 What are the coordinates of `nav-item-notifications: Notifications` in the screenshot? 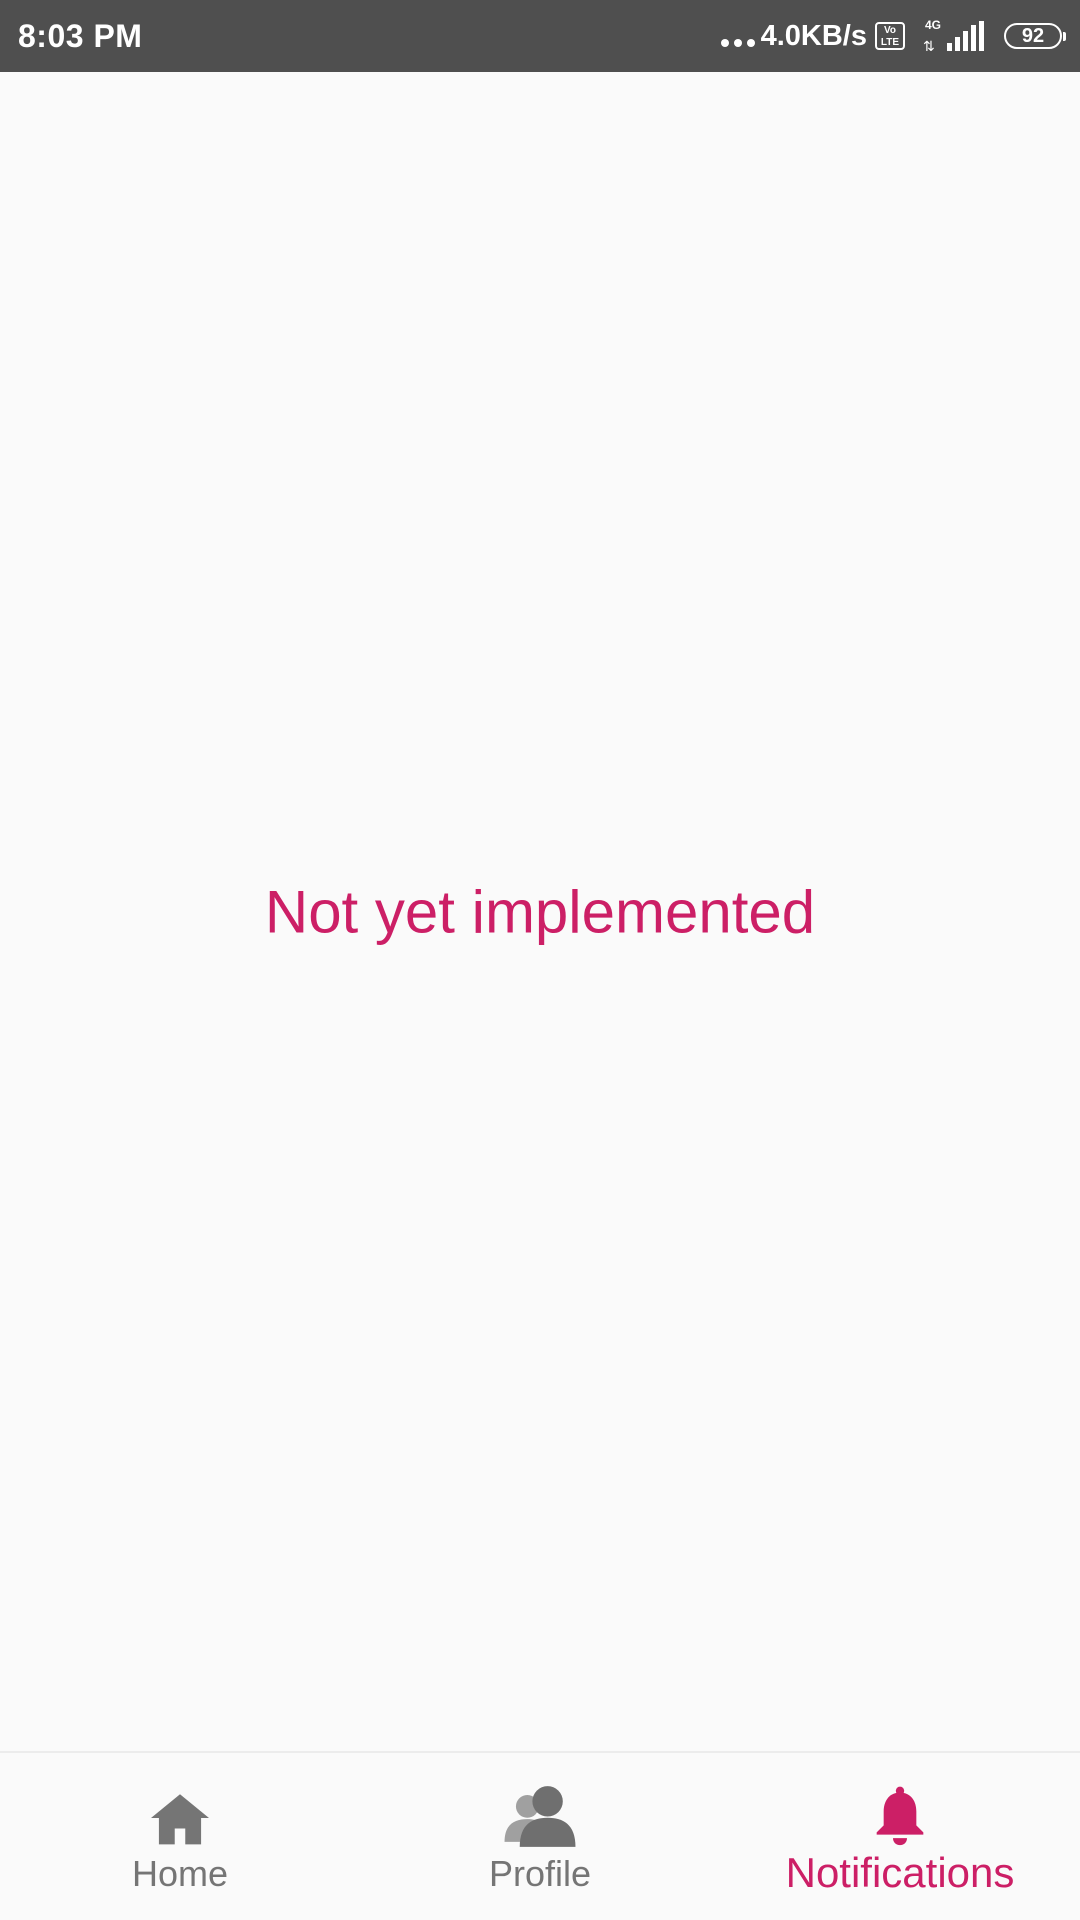 It's located at (900, 1836).